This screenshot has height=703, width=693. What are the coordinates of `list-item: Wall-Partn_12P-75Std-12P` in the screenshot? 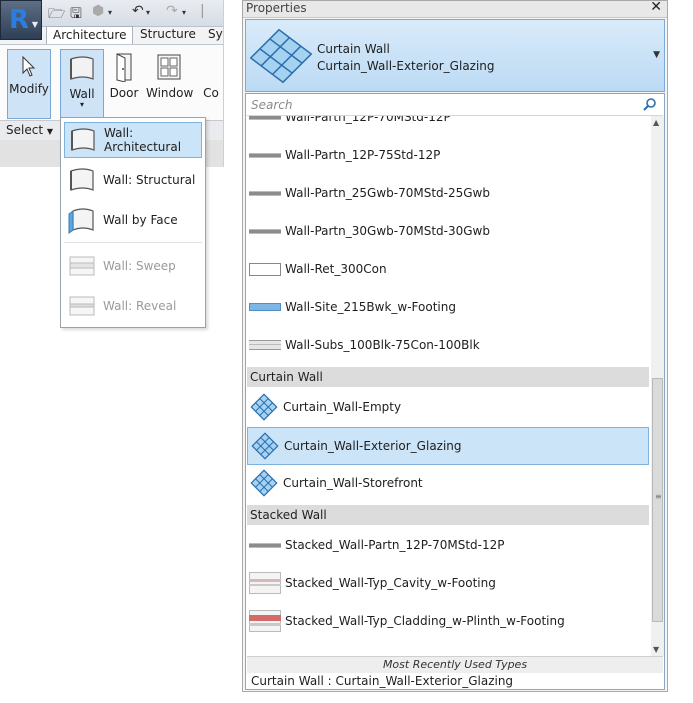 It's located at (448, 155).